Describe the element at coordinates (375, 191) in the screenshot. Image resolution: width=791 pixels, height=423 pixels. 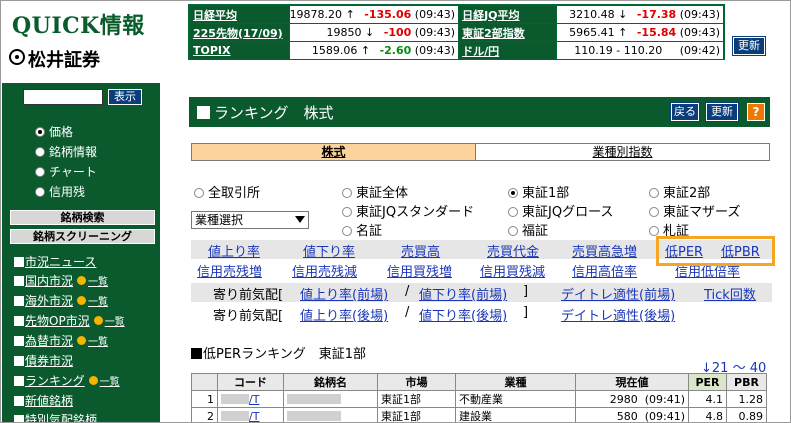
I see `market-option-tse-all: 東証全体` at that location.